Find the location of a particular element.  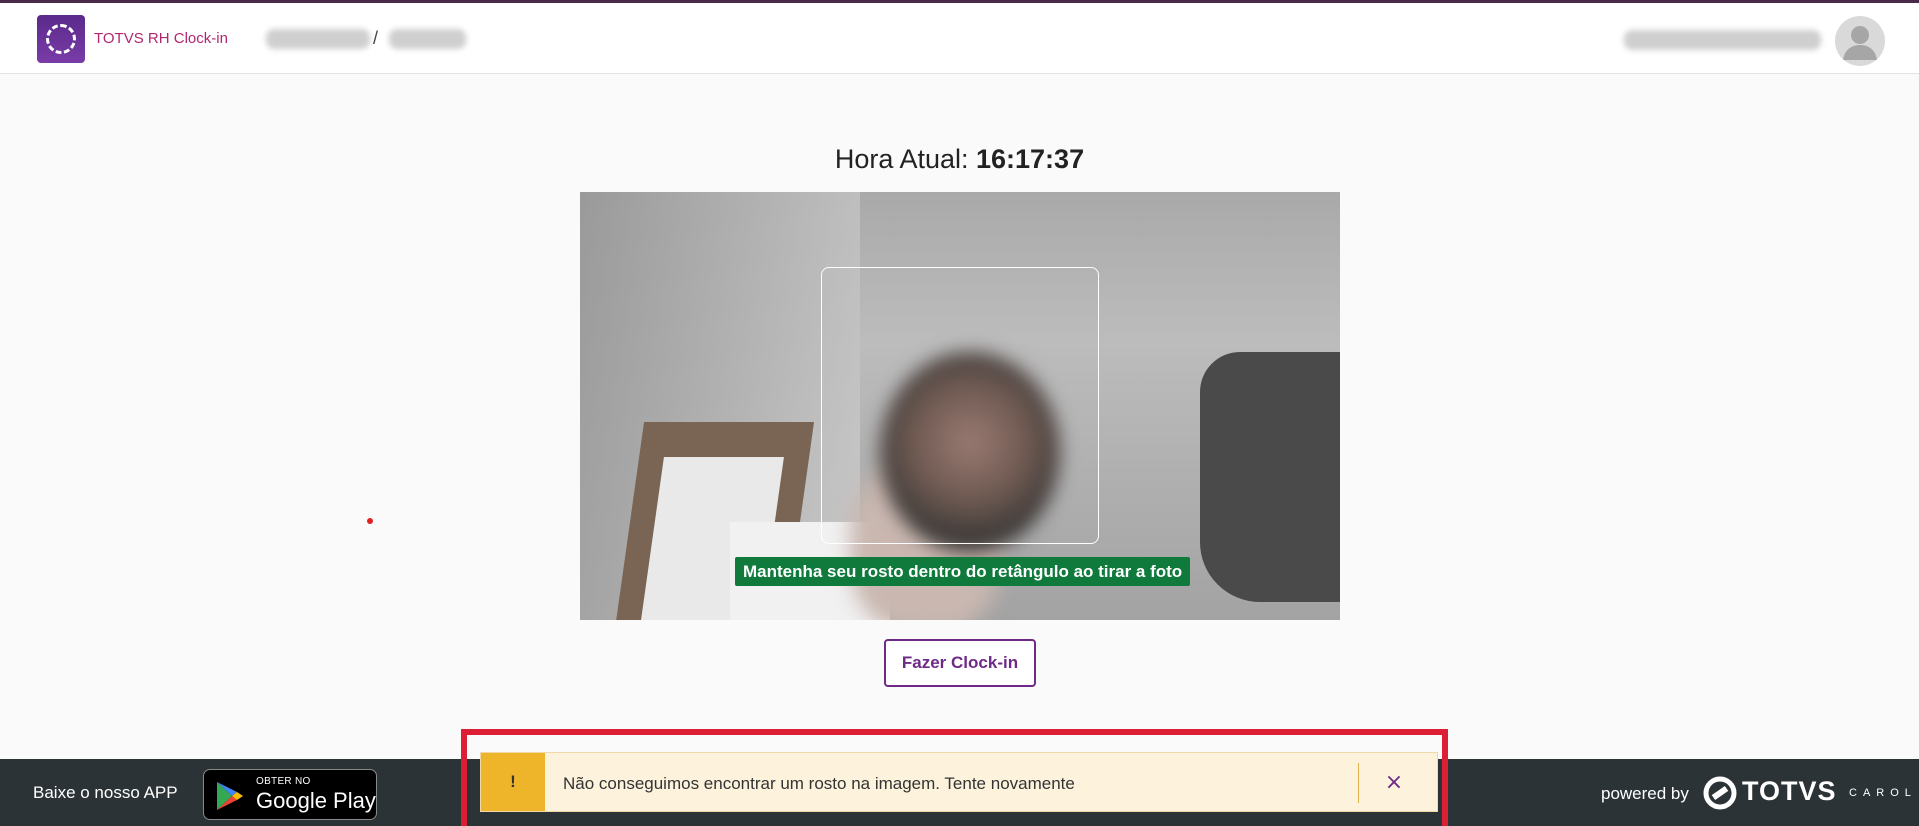

clock-time: 16:17:37 is located at coordinates (1030, 159).